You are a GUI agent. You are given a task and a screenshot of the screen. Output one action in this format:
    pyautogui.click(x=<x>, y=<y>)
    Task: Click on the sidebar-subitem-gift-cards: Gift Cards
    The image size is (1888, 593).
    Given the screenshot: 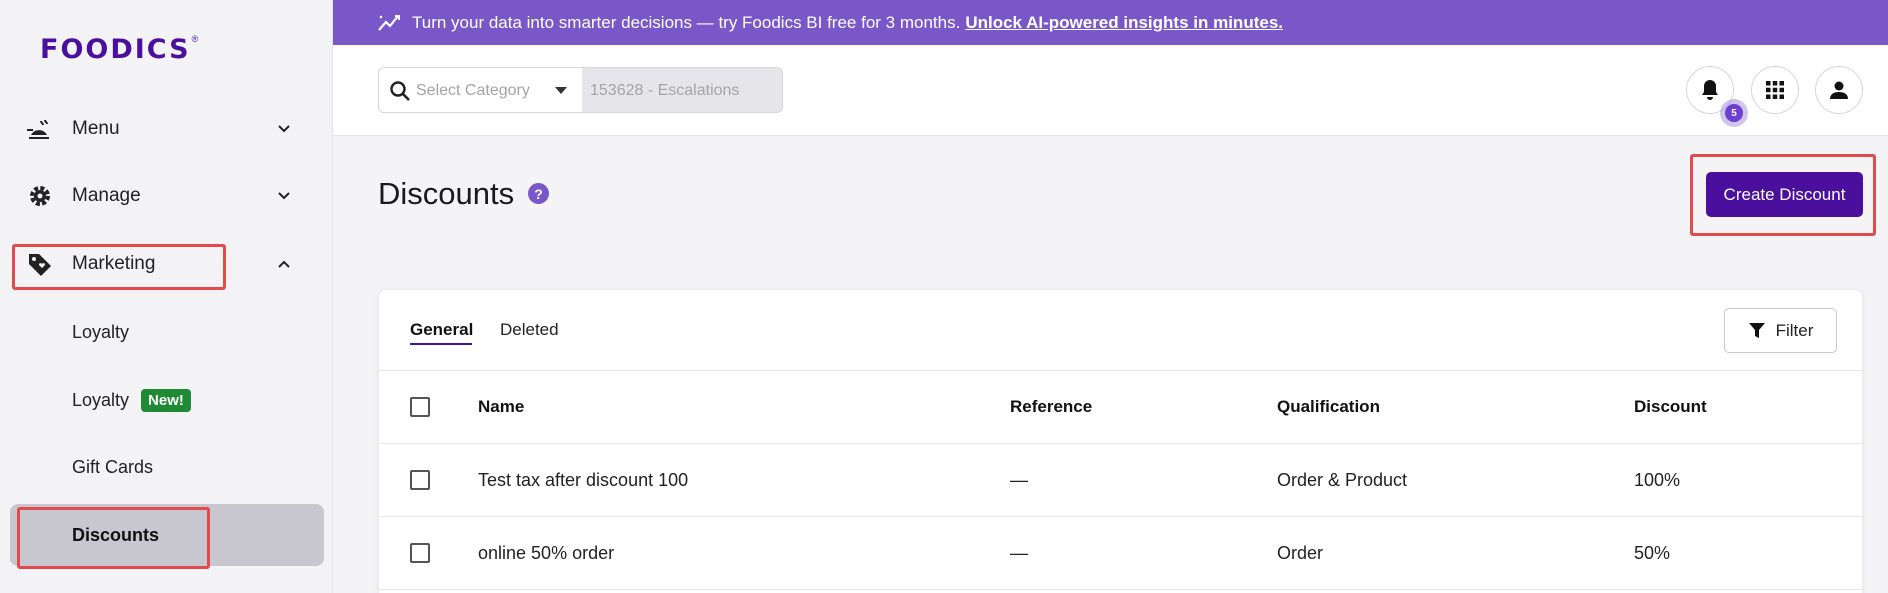 What is the action you would take?
    pyautogui.click(x=112, y=467)
    